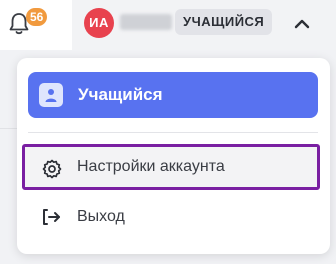 This screenshot has height=264, width=336. Describe the element at coordinates (51, 95) in the screenshot. I see `person-icon` at that location.